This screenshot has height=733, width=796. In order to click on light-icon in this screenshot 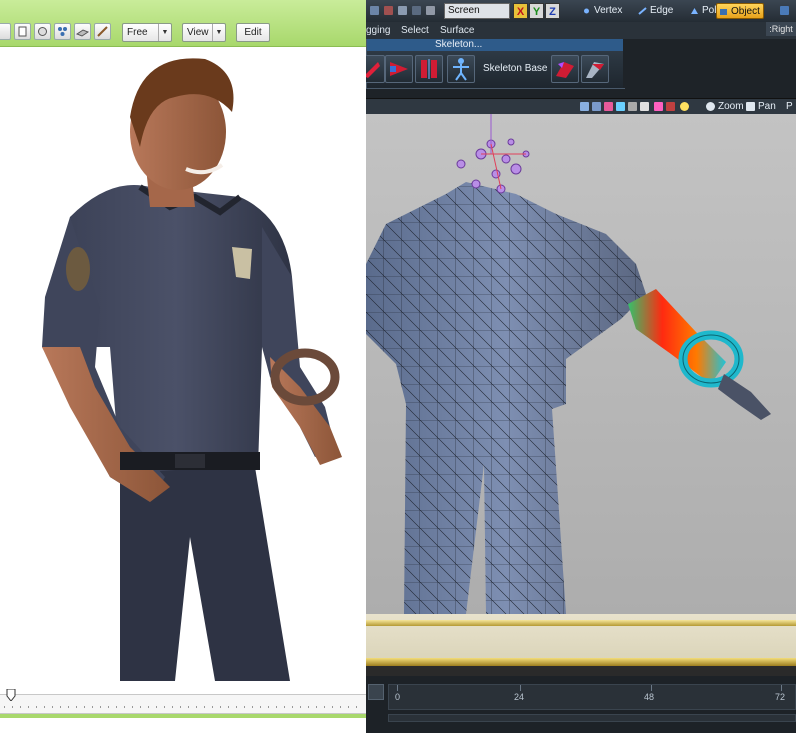, I will do `click(684, 106)`.